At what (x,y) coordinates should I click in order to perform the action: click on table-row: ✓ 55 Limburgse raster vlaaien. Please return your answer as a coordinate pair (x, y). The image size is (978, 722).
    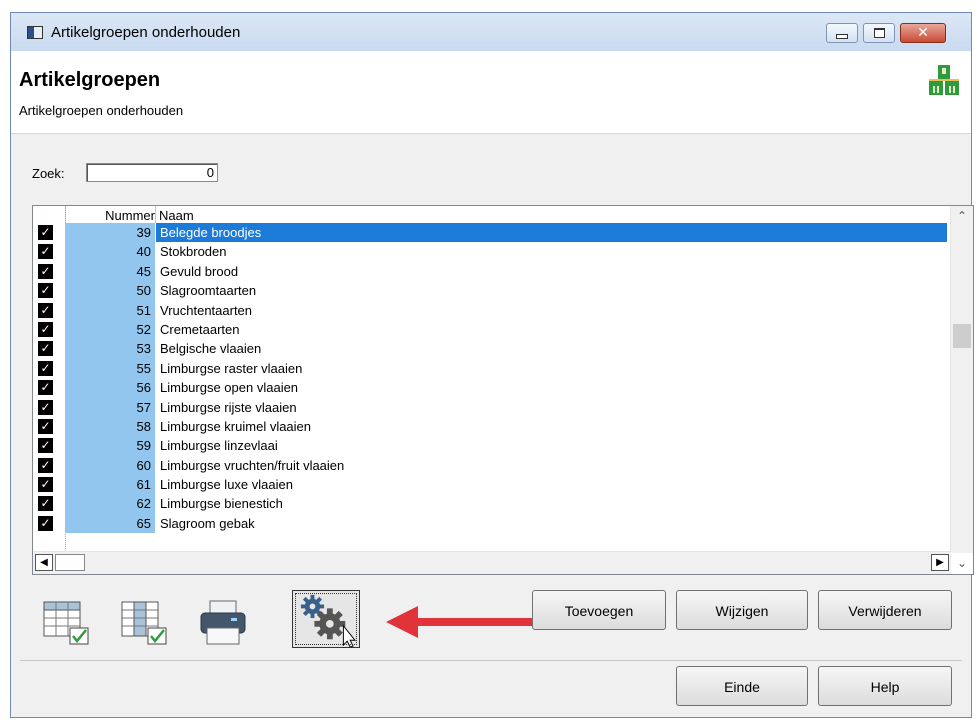
    Looking at the image, I should click on (490, 368).